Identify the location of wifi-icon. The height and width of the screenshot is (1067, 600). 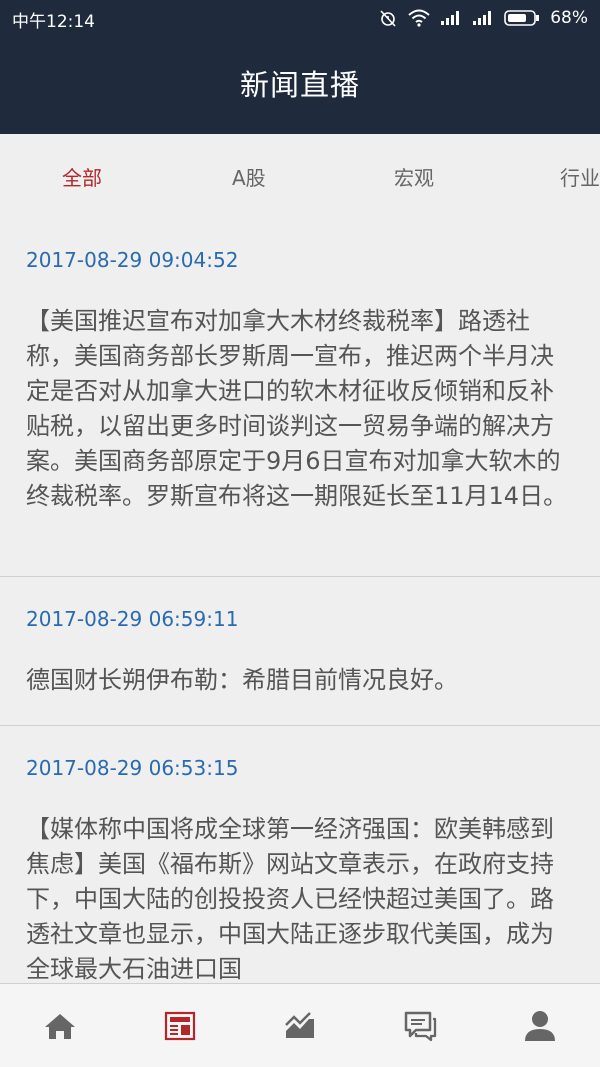
(419, 18).